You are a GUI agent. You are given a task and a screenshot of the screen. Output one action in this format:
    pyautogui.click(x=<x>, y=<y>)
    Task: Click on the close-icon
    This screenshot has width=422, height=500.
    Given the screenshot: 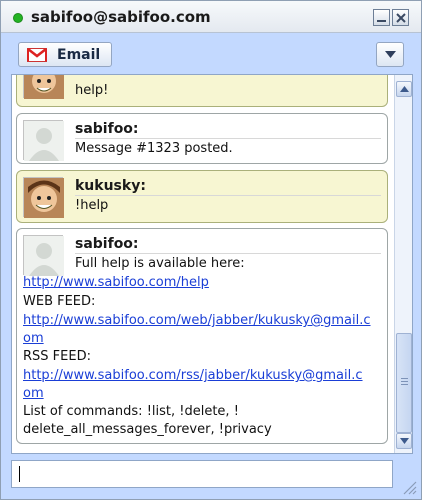 What is the action you would take?
    pyautogui.click(x=401, y=18)
    